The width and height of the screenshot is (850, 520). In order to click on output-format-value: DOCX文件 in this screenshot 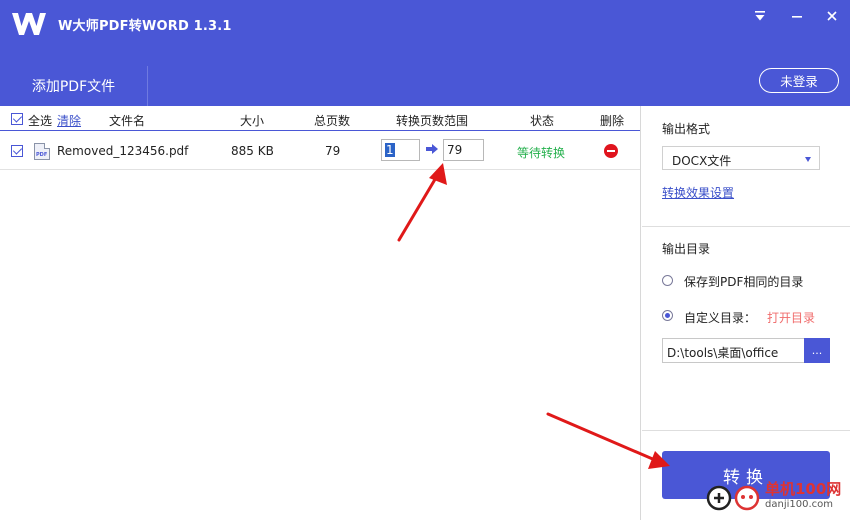, I will do `click(702, 161)`.